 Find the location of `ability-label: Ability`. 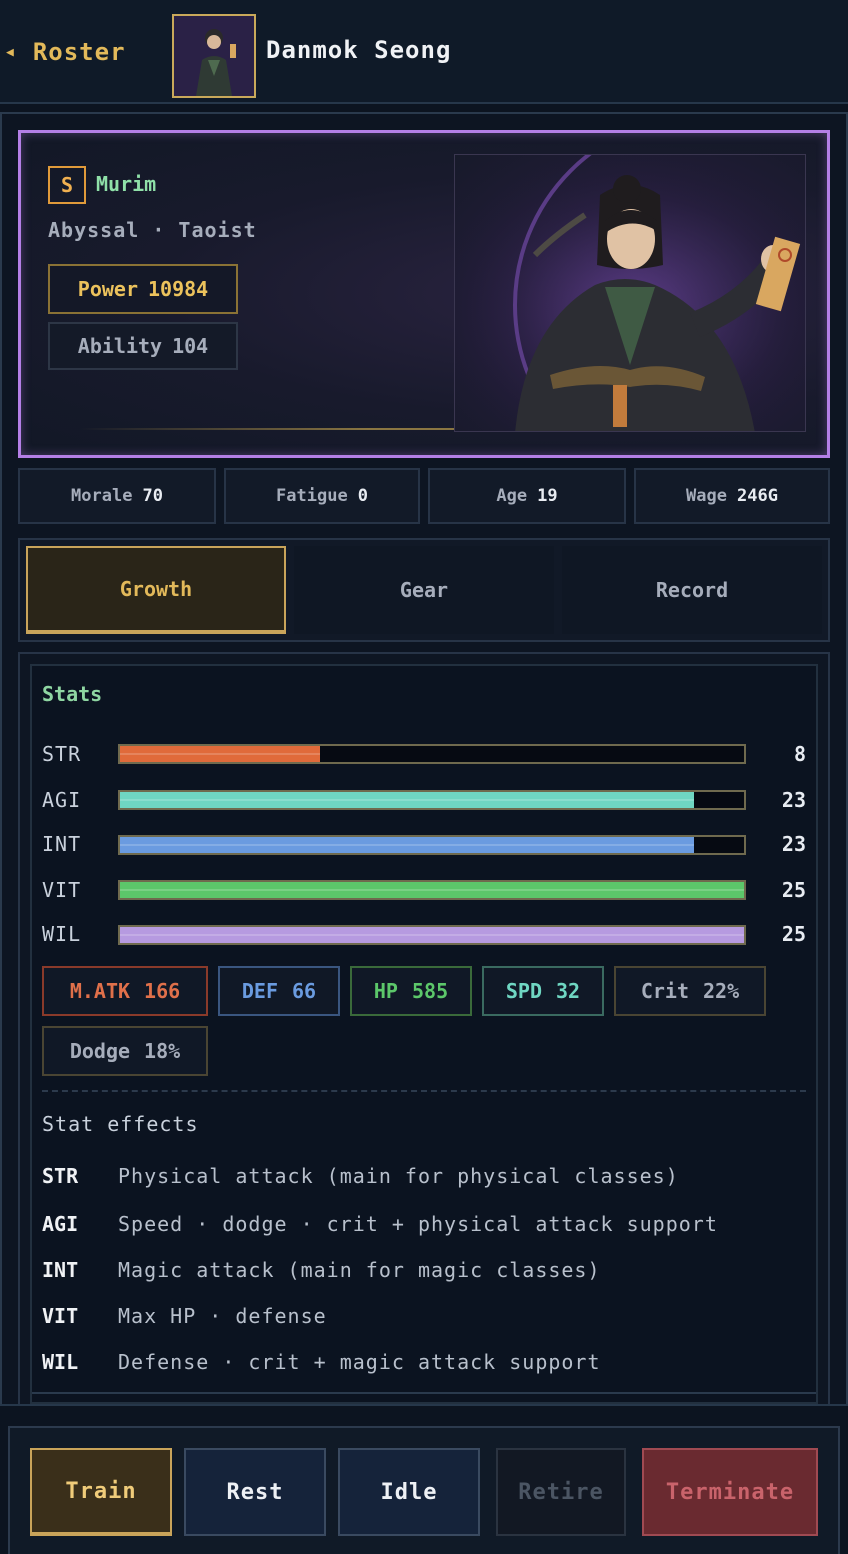

ability-label: Ability is located at coordinates (120, 346).